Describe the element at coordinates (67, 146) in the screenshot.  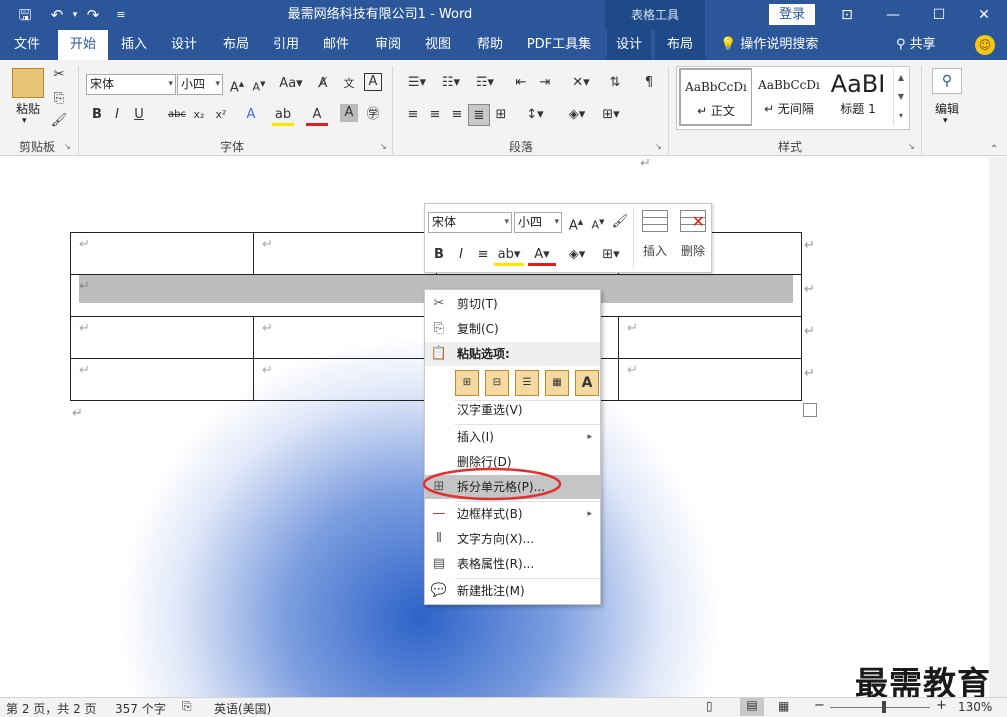
I see `clipboard-launcher-icon: ↘` at that location.